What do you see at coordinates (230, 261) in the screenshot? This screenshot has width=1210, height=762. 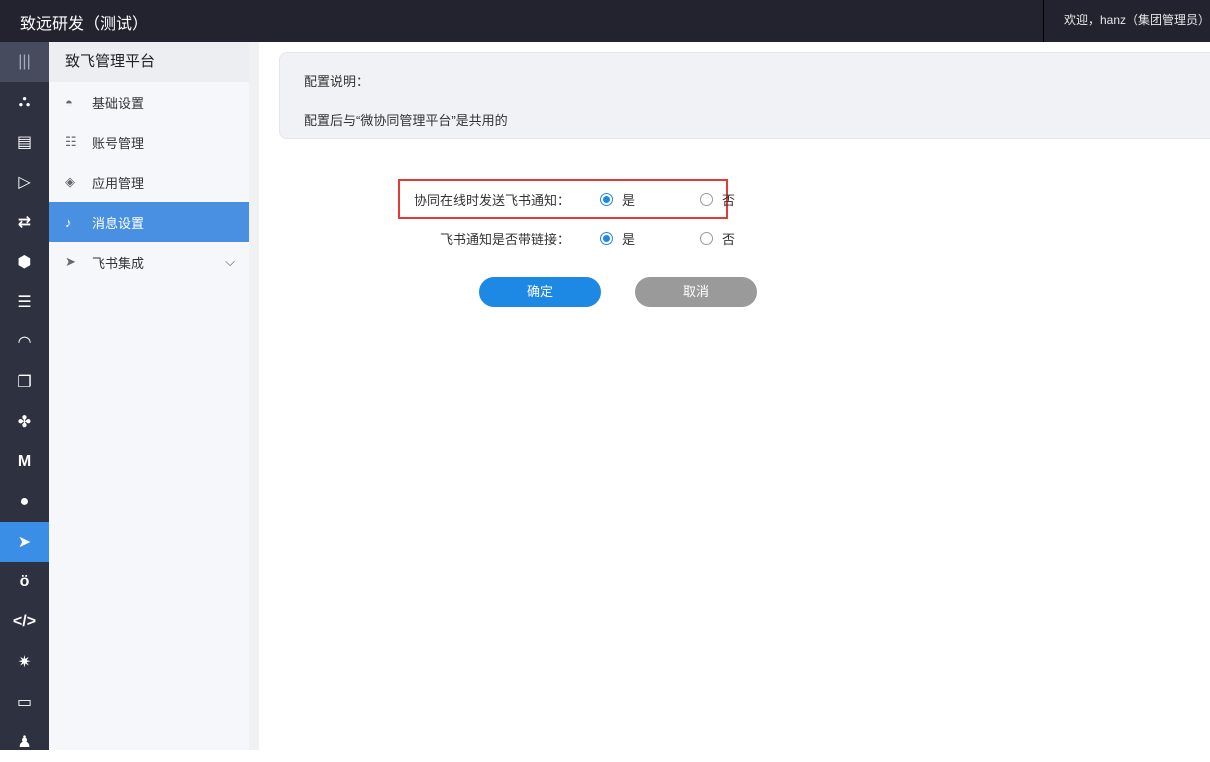 I see `chevron-down-icon: ⌵` at bounding box center [230, 261].